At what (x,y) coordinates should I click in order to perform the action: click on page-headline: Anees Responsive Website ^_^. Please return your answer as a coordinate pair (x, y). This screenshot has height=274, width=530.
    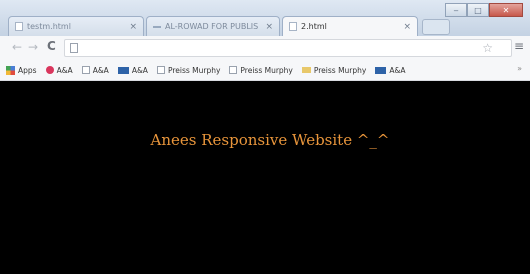
    Looking at the image, I should click on (270, 140).